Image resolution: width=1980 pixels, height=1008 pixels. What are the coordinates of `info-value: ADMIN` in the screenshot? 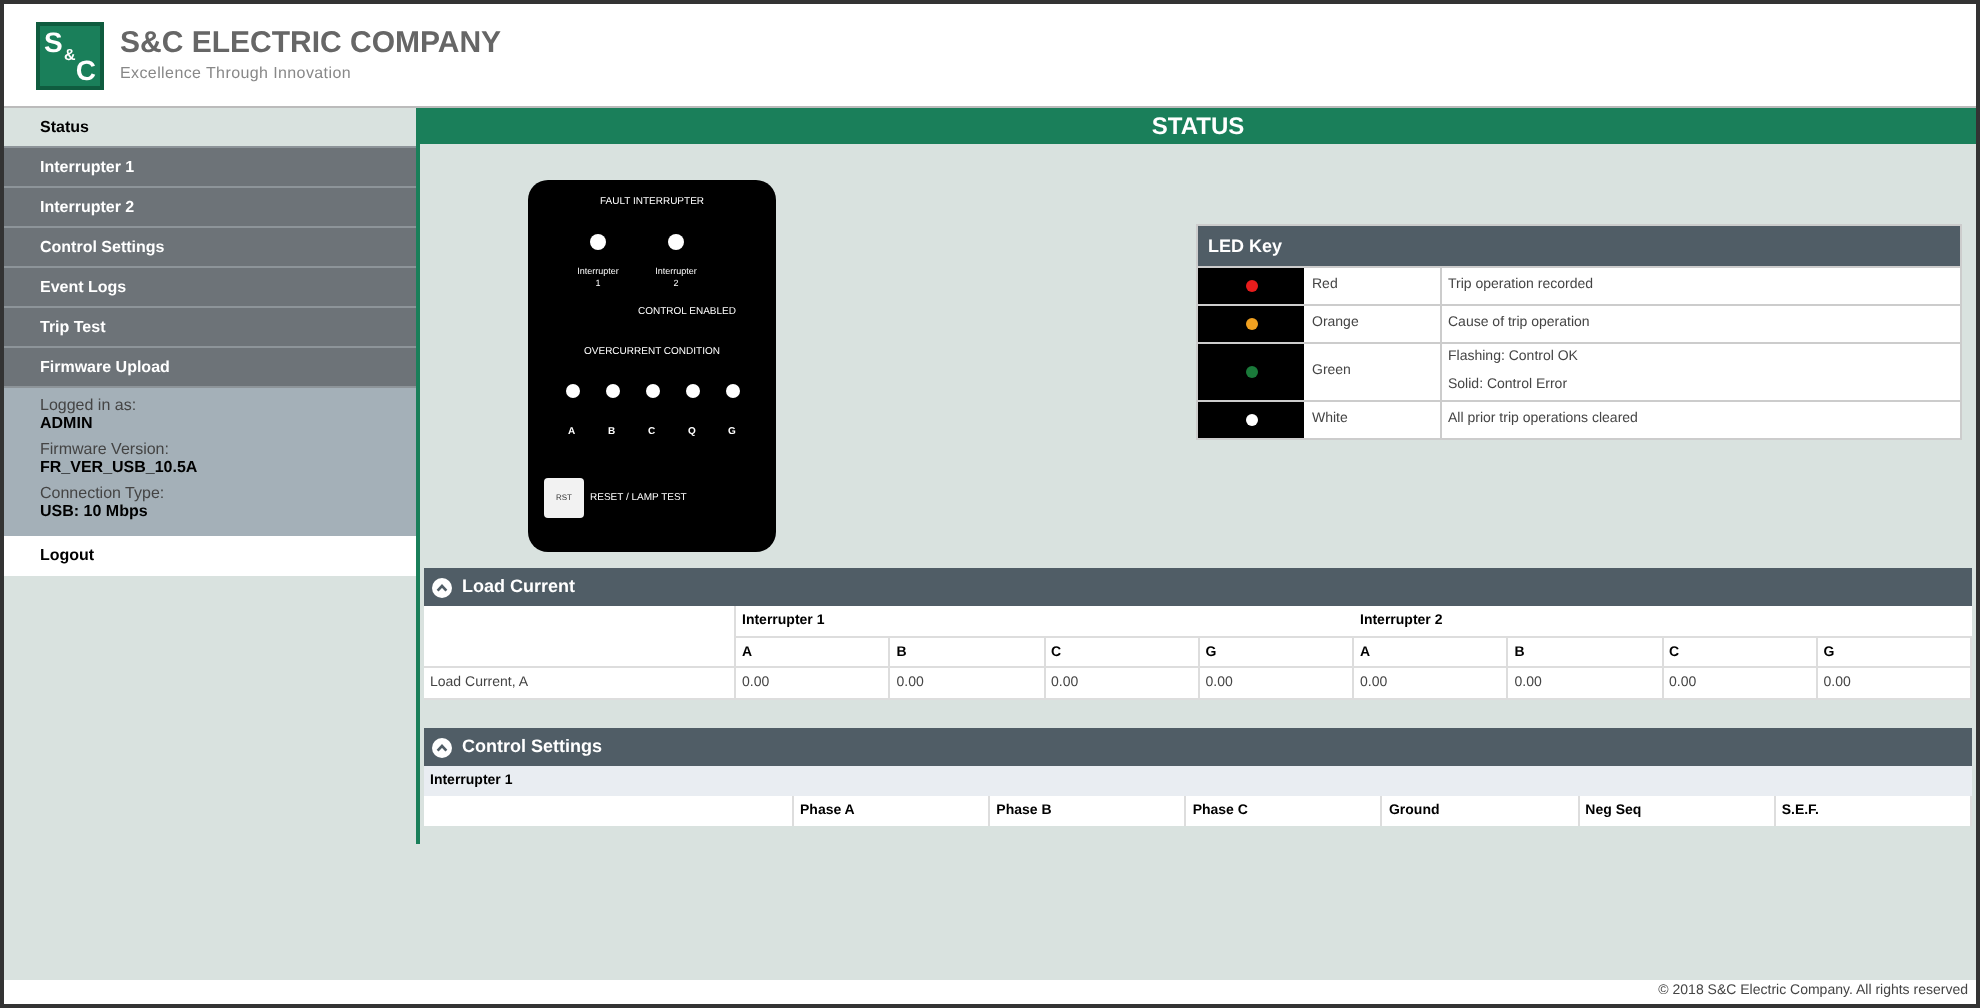 It's located at (67, 423).